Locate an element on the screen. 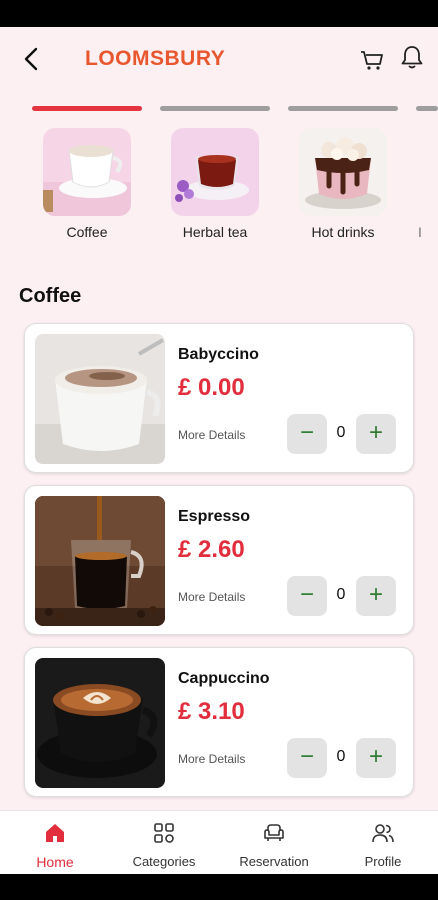 This screenshot has height=900, width=438. nav-label: Reservation is located at coordinates (274, 861).